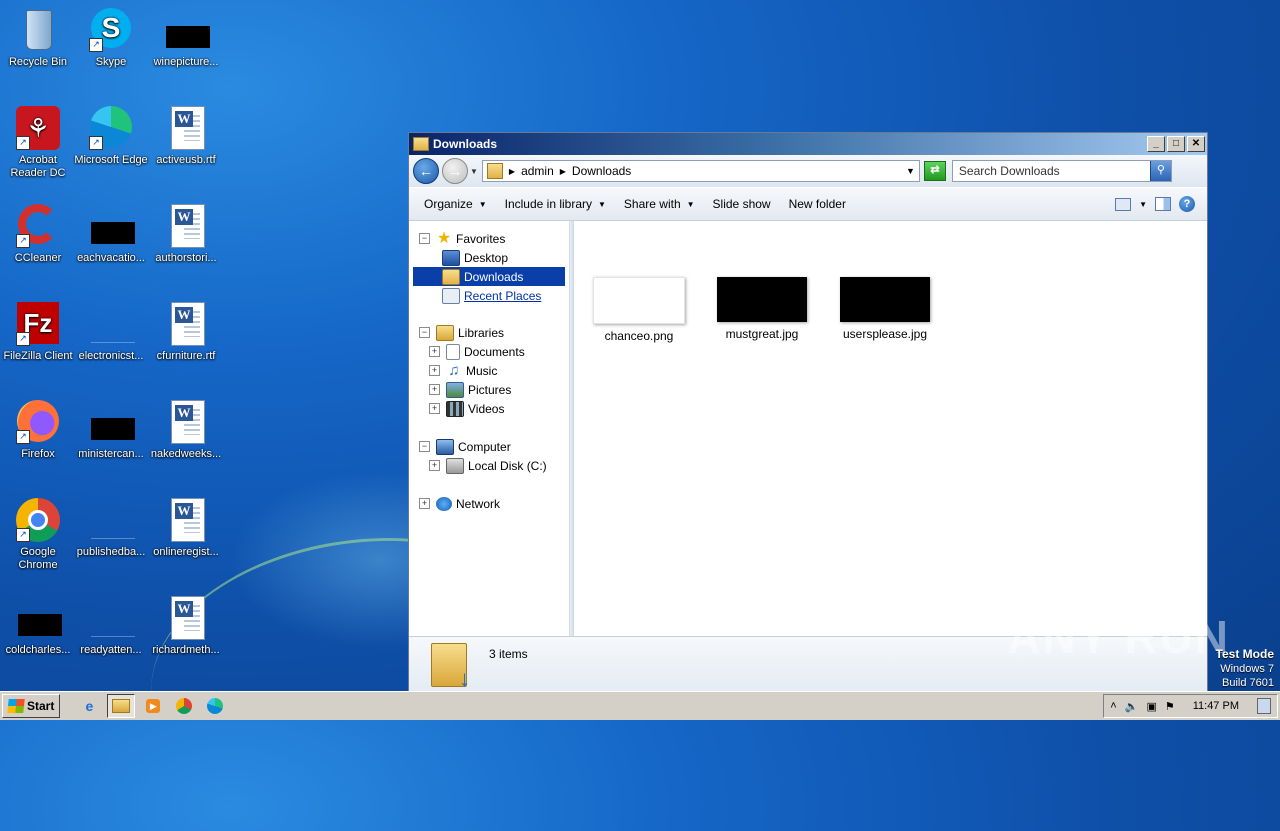 The width and height of the screenshot is (1280, 831). Describe the element at coordinates (700, 171) in the screenshot. I see `address-box: ▶ admin ▶ Downloads ▼` at that location.